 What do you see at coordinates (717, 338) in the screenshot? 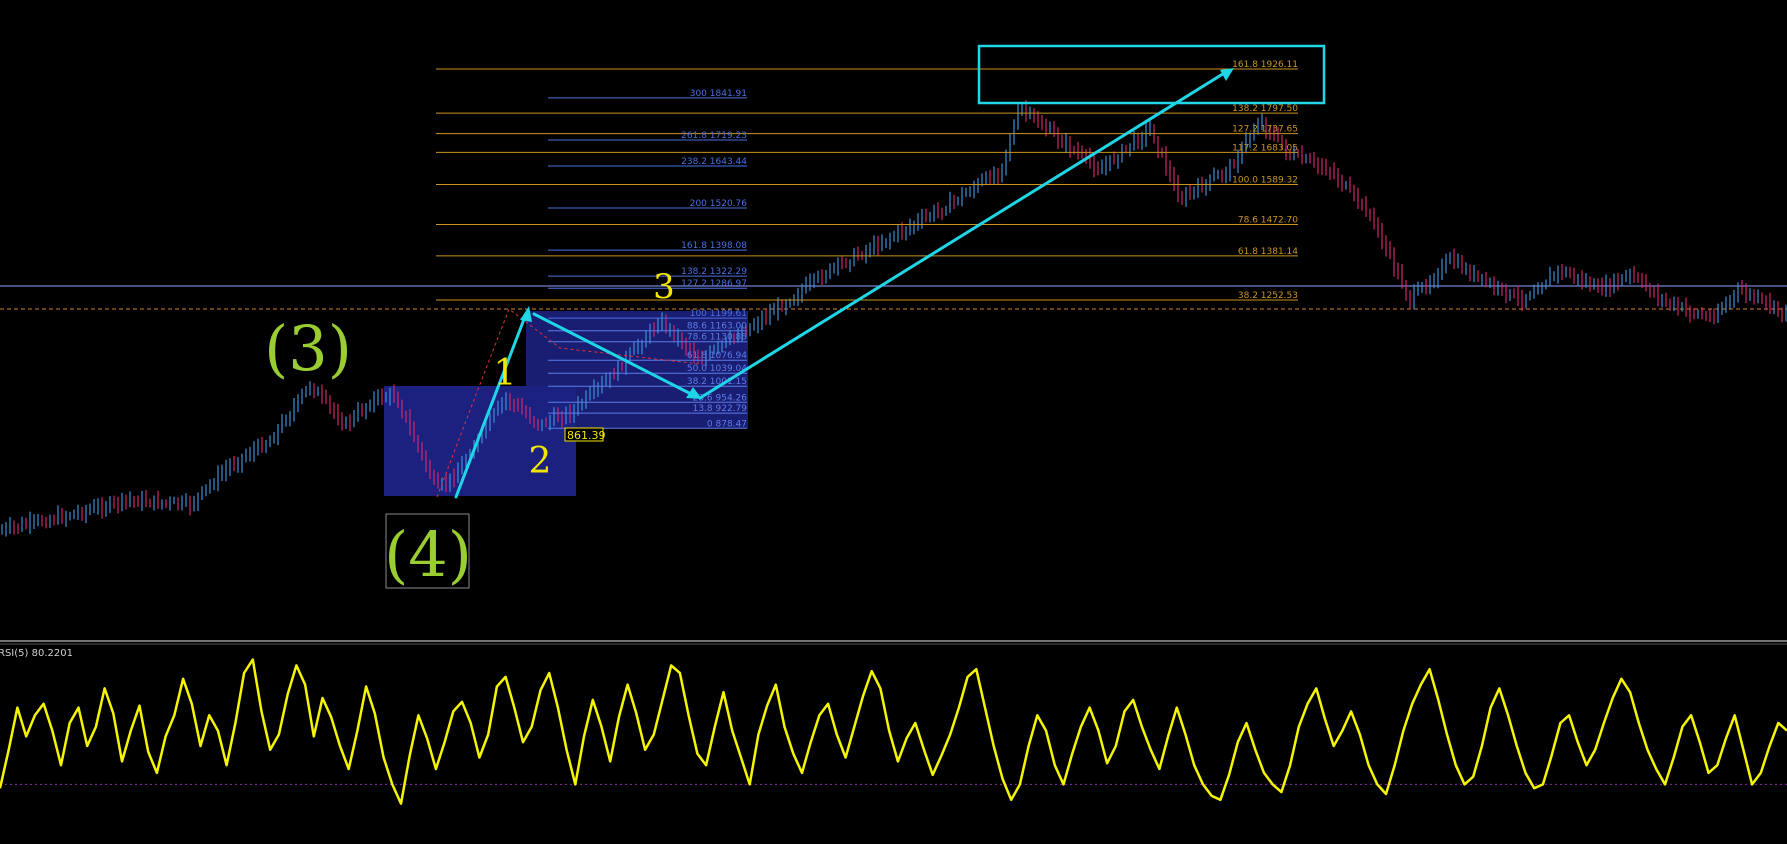
I see `fib-retr-level-label: 78.6 1130.88` at bounding box center [717, 338].